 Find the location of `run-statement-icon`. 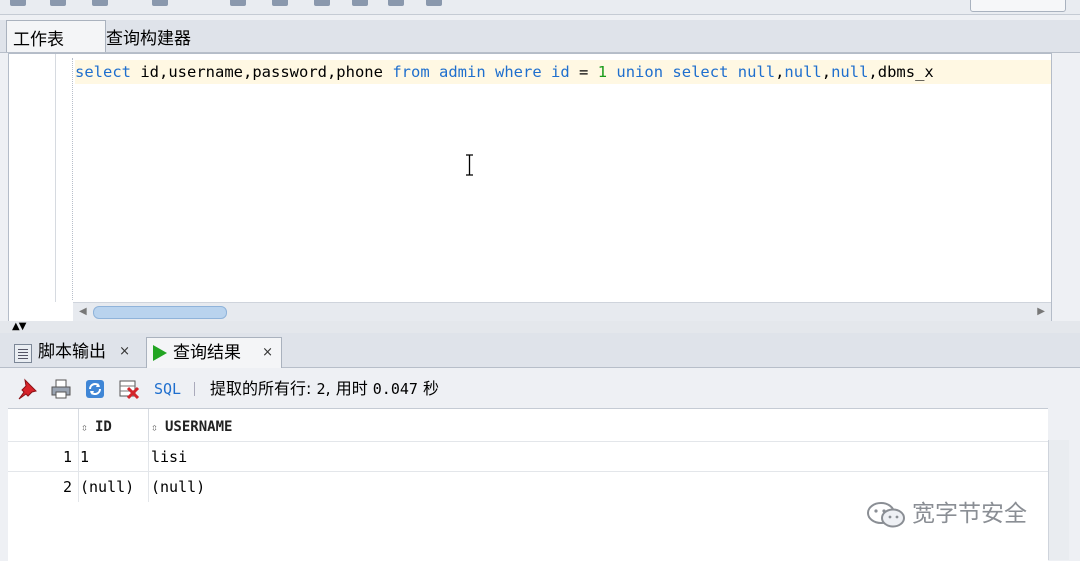

run-statement-icon is located at coordinates (18, 3).